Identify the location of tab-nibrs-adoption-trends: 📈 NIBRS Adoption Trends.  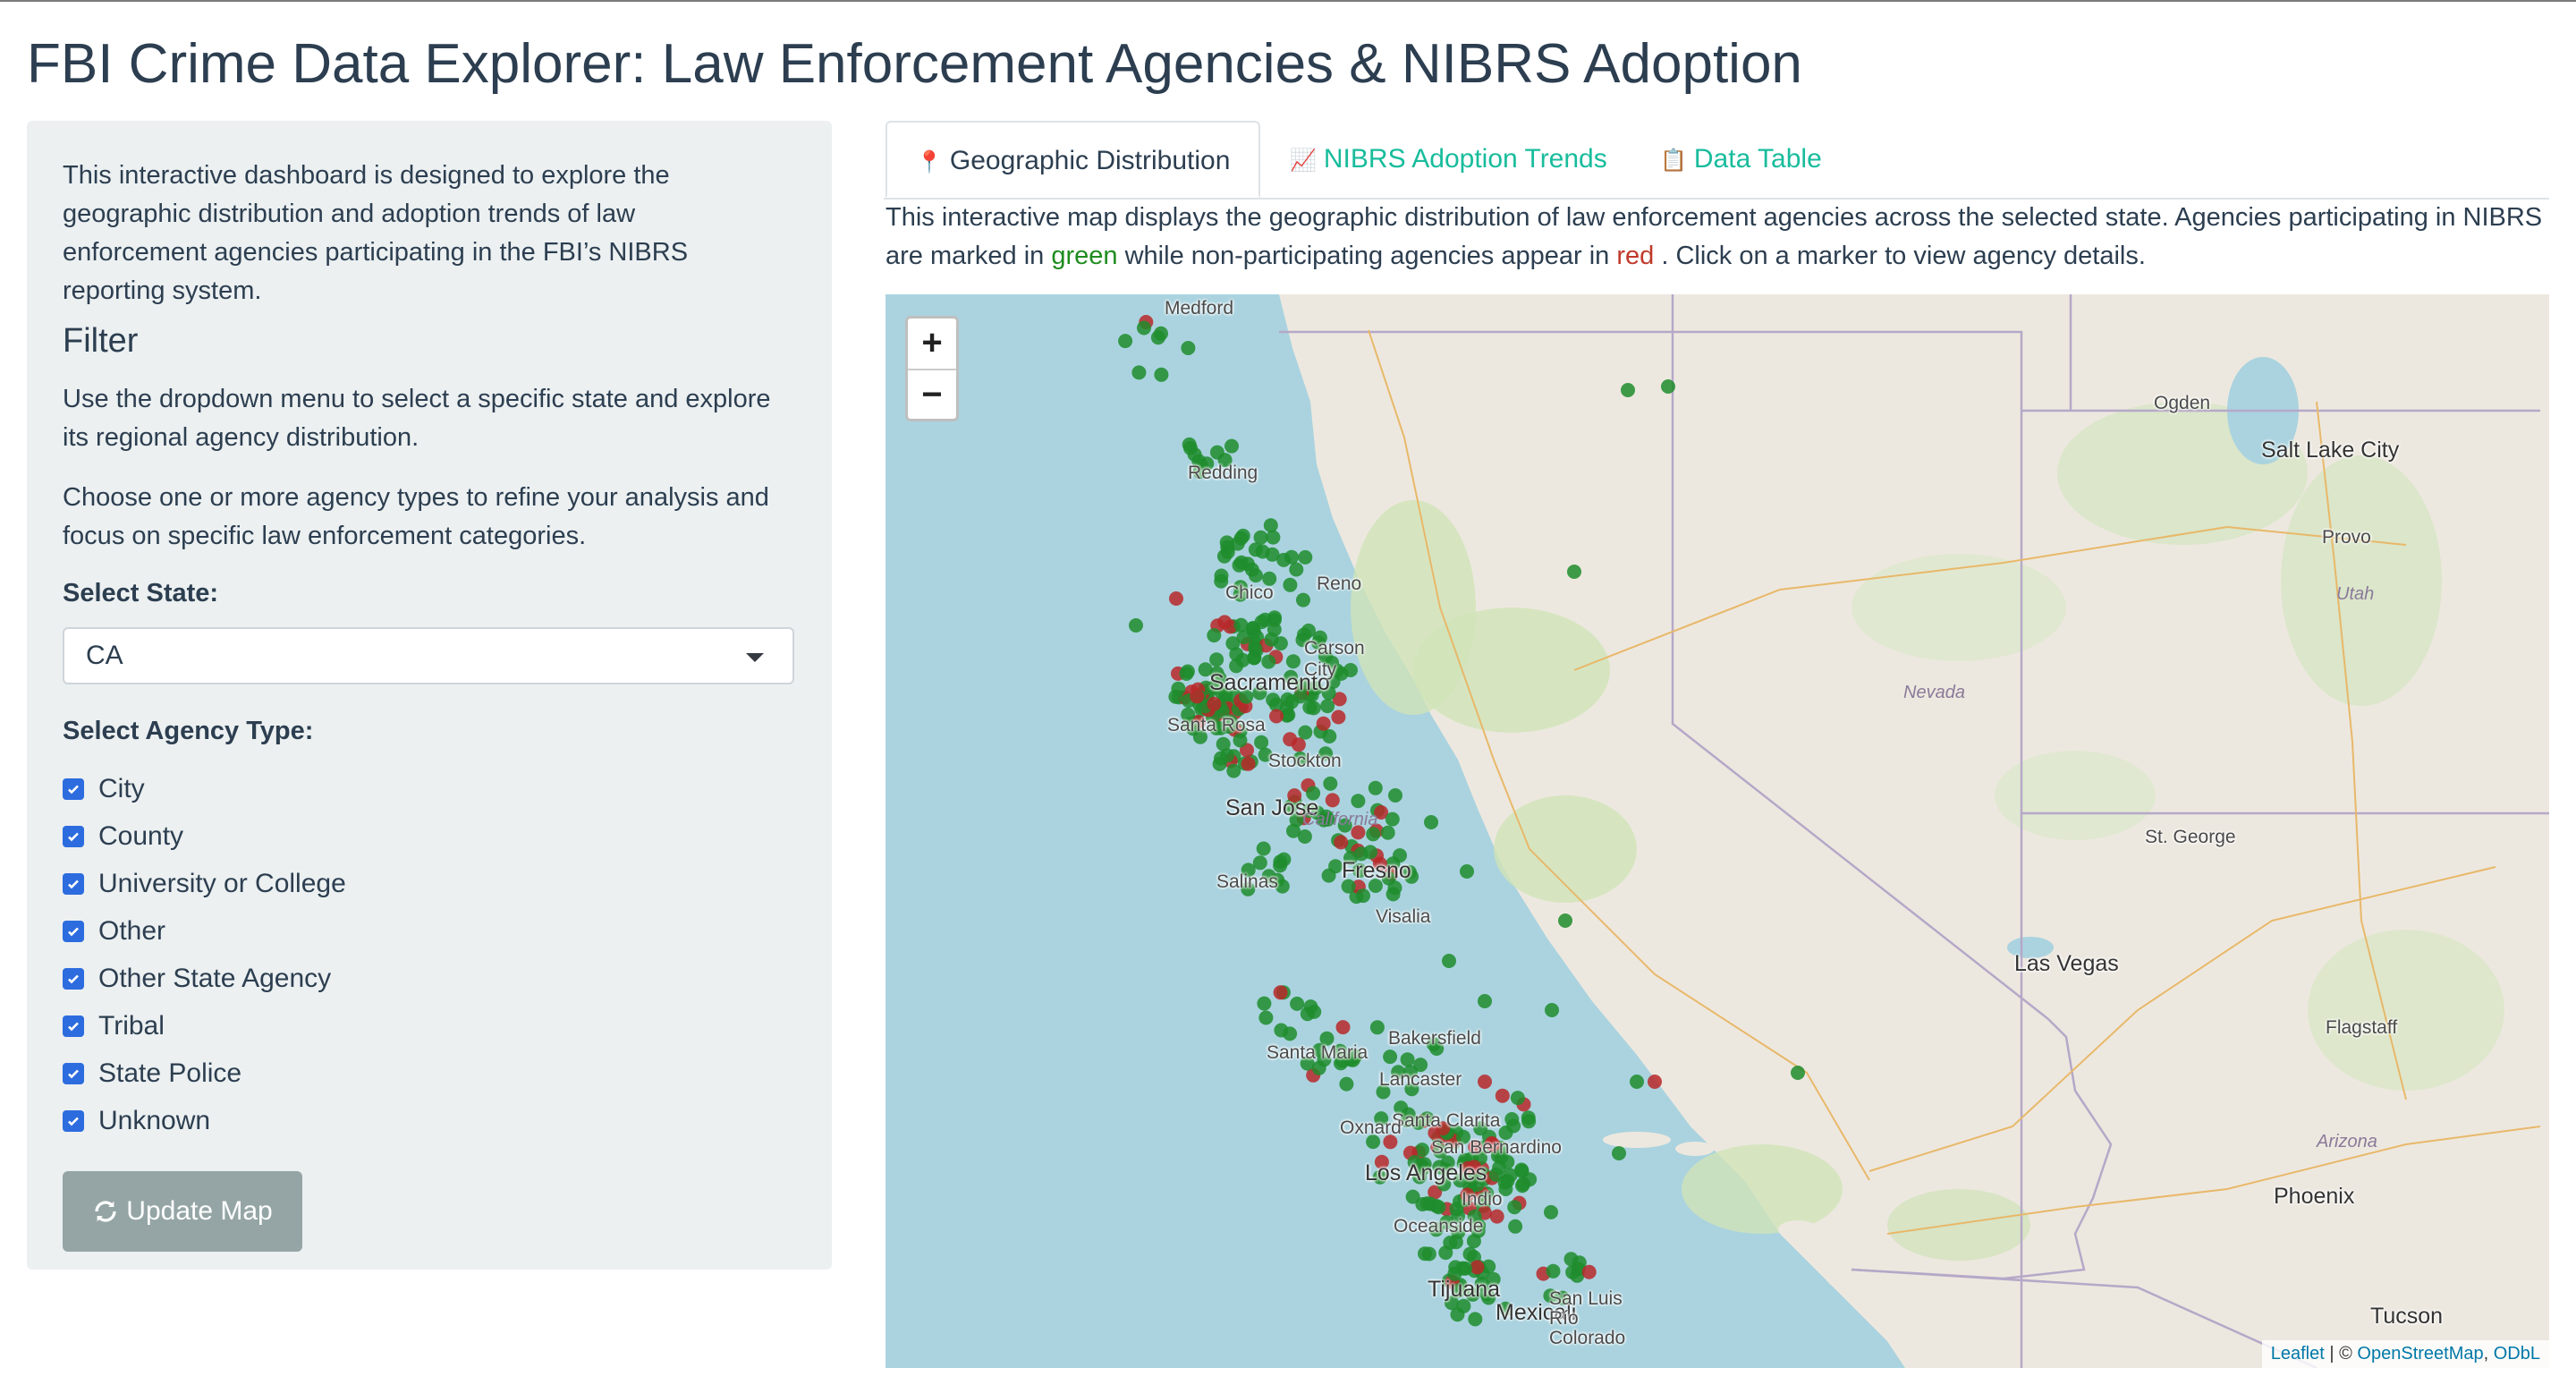
(1448, 159).